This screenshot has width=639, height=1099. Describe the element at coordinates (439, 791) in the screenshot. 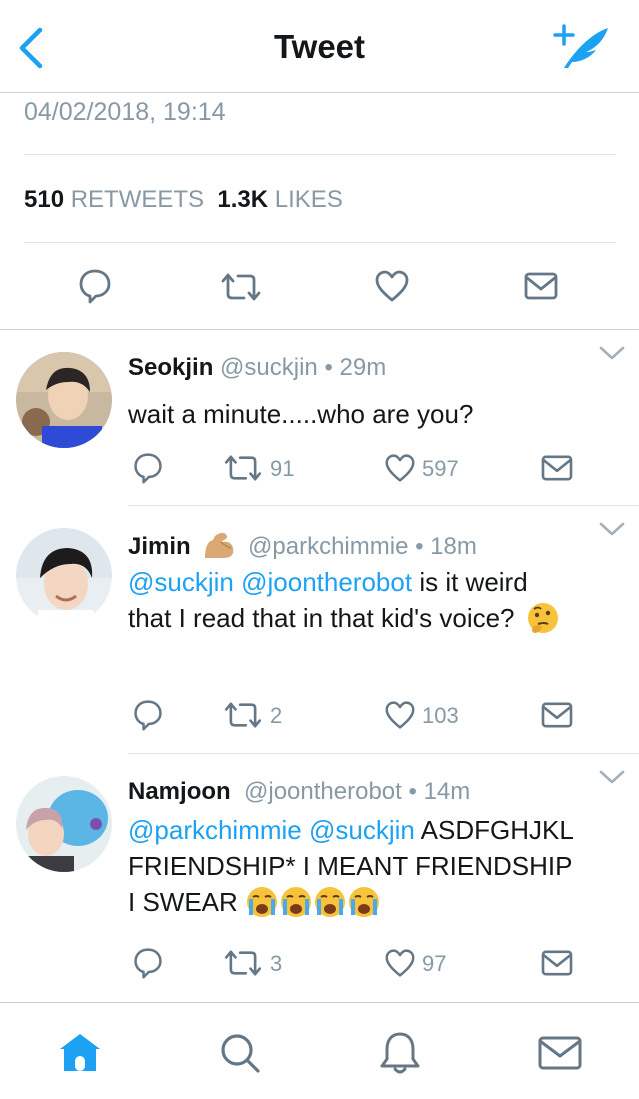

I see `reply-time: • 14m` at that location.